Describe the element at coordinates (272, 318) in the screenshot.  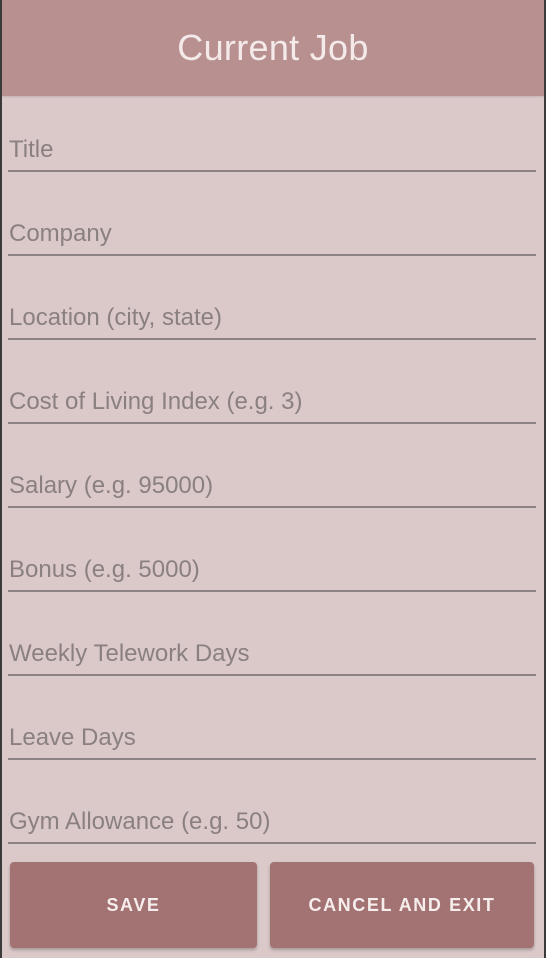
I see `location-input` at that location.